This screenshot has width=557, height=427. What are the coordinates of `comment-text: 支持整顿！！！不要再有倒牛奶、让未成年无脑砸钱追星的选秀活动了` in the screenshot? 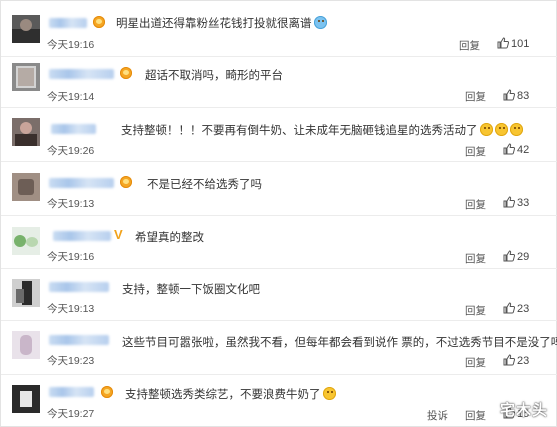 It's located at (322, 130).